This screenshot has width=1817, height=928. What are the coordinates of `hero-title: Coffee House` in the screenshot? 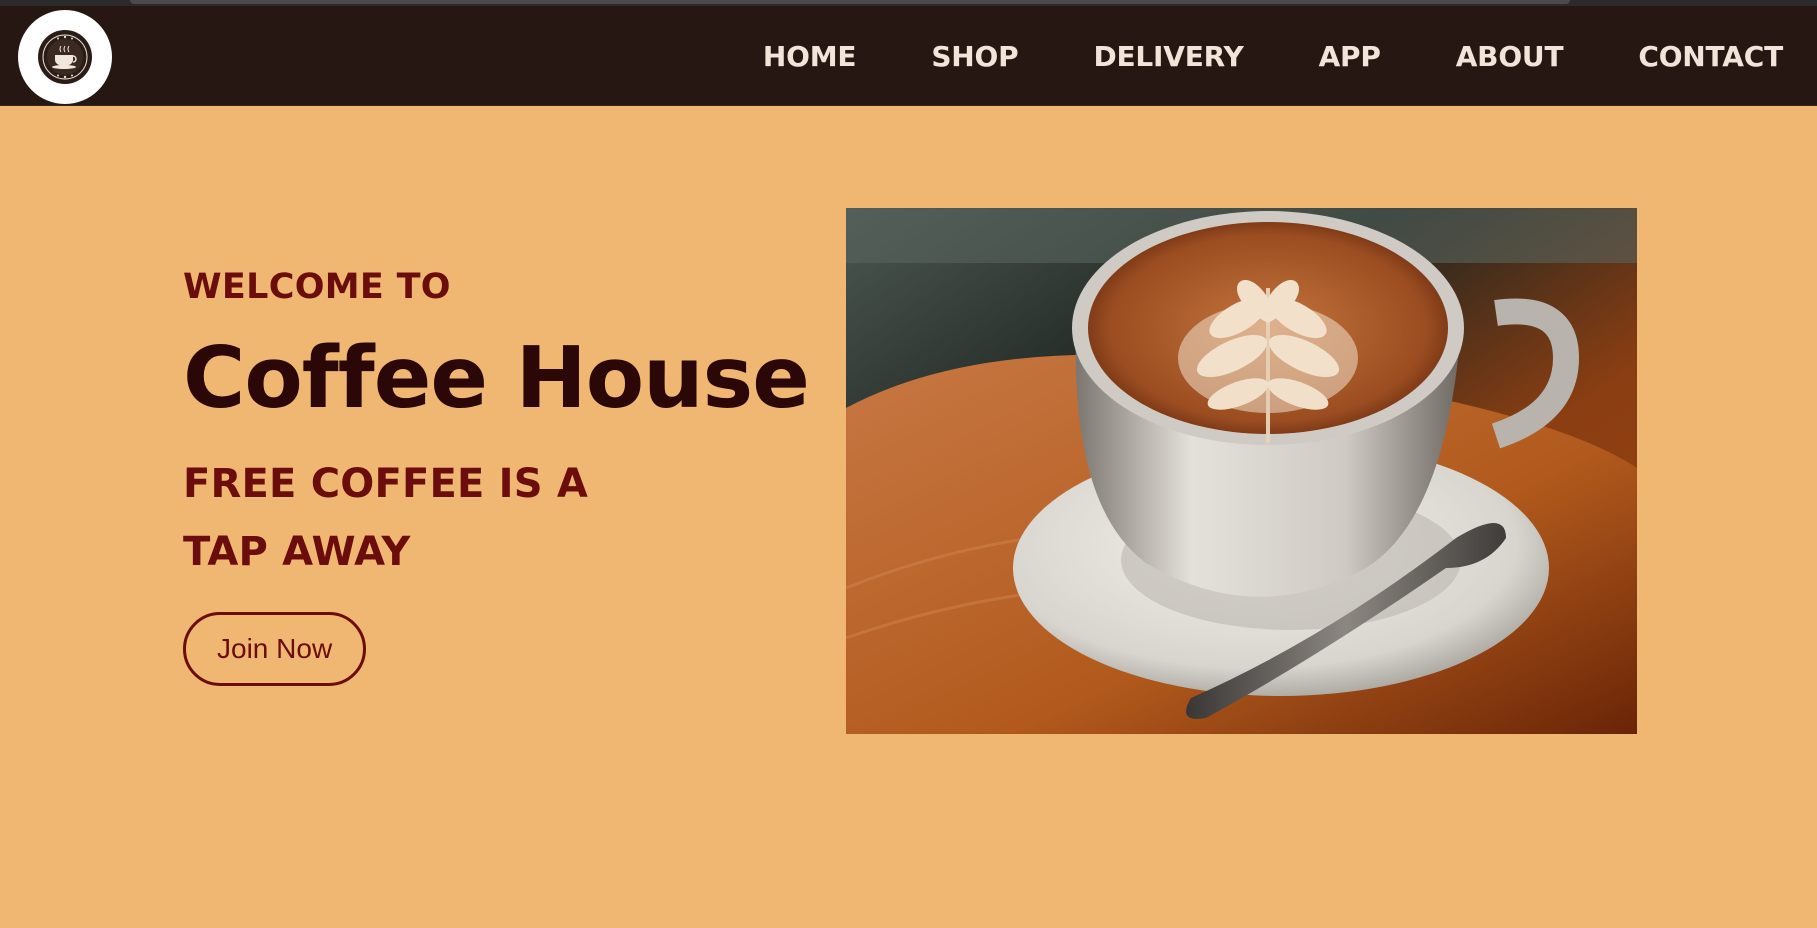 It's located at (496, 378).